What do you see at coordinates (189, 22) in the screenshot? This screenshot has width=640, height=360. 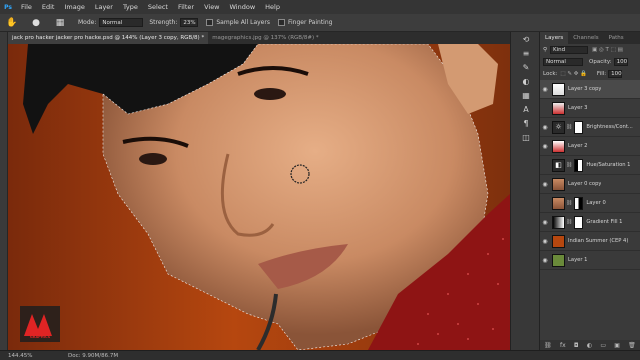 I see `strength-input: 23%` at bounding box center [189, 22].